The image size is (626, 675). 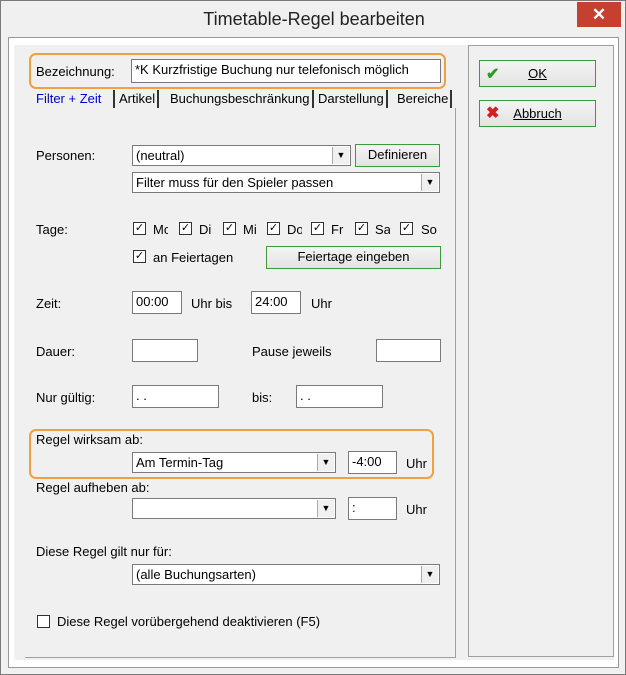 I want to click on day-label-sa: Sa, so click(x=382, y=229).